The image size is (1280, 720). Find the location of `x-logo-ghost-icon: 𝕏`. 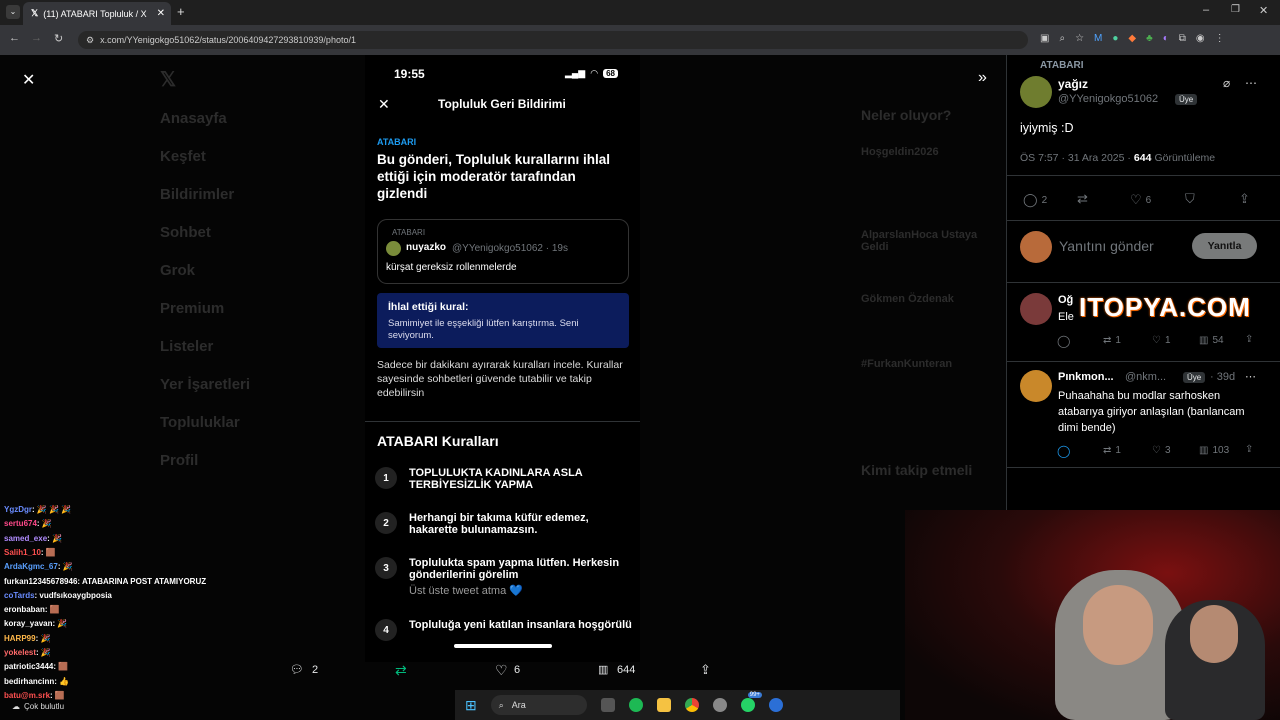

x-logo-ghost-icon: 𝕏 is located at coordinates (168, 80).